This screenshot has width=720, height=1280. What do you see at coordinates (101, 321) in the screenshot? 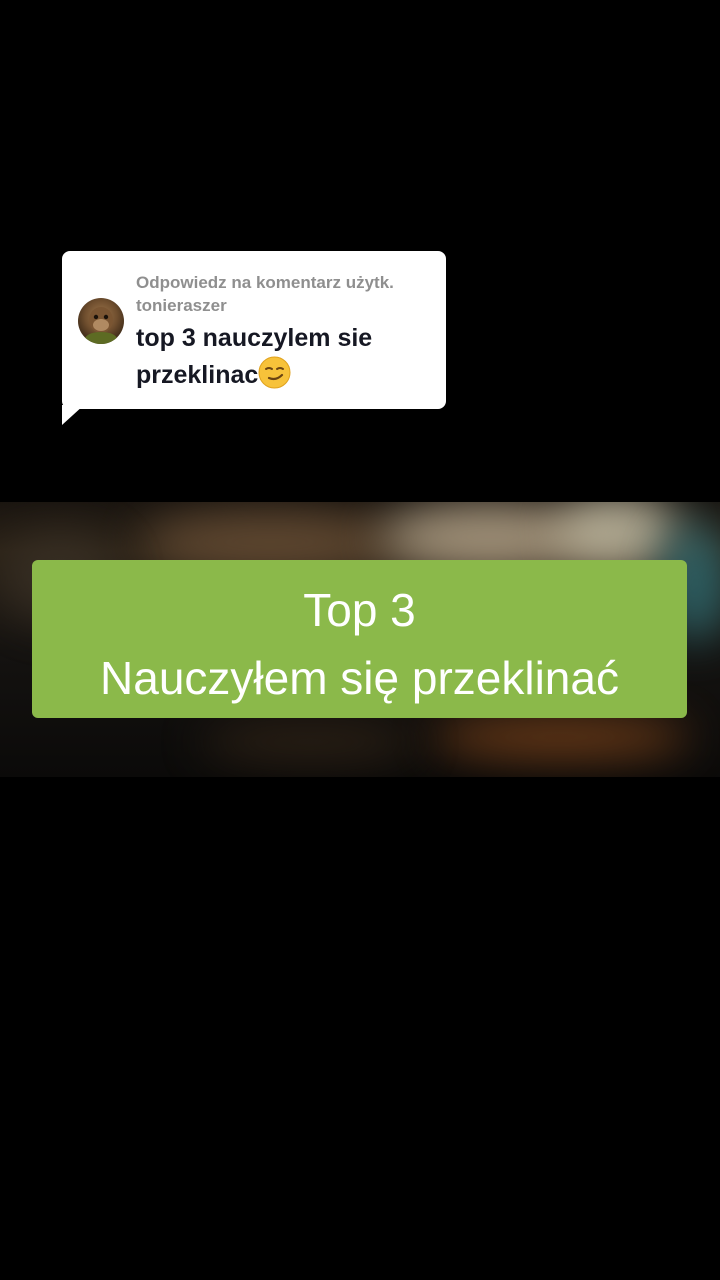
I see `commenter-avatar` at bounding box center [101, 321].